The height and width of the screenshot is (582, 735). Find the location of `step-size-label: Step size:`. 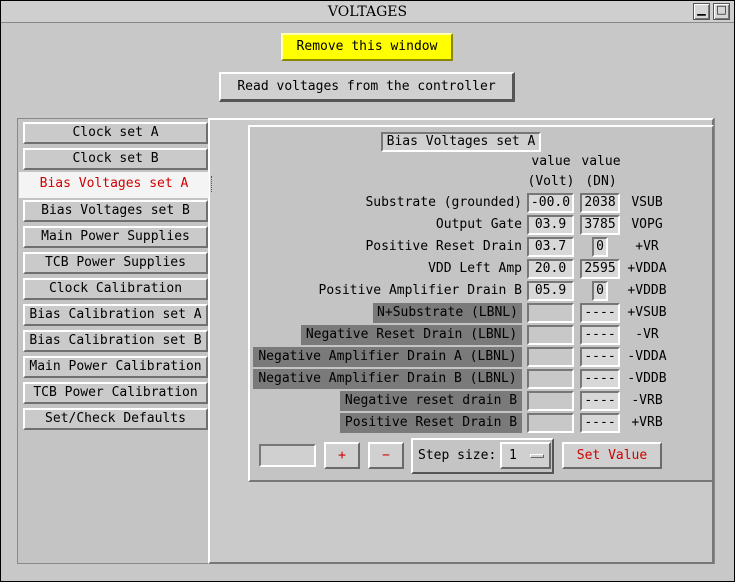

step-size-label: Step size: is located at coordinates (457, 455).